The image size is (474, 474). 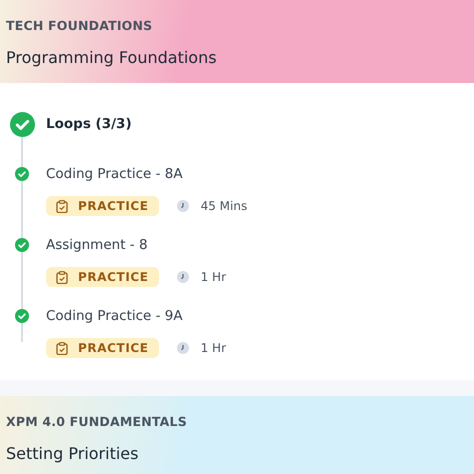 What do you see at coordinates (89, 124) in the screenshot?
I see `module-title: Loops (3/3)` at bounding box center [89, 124].